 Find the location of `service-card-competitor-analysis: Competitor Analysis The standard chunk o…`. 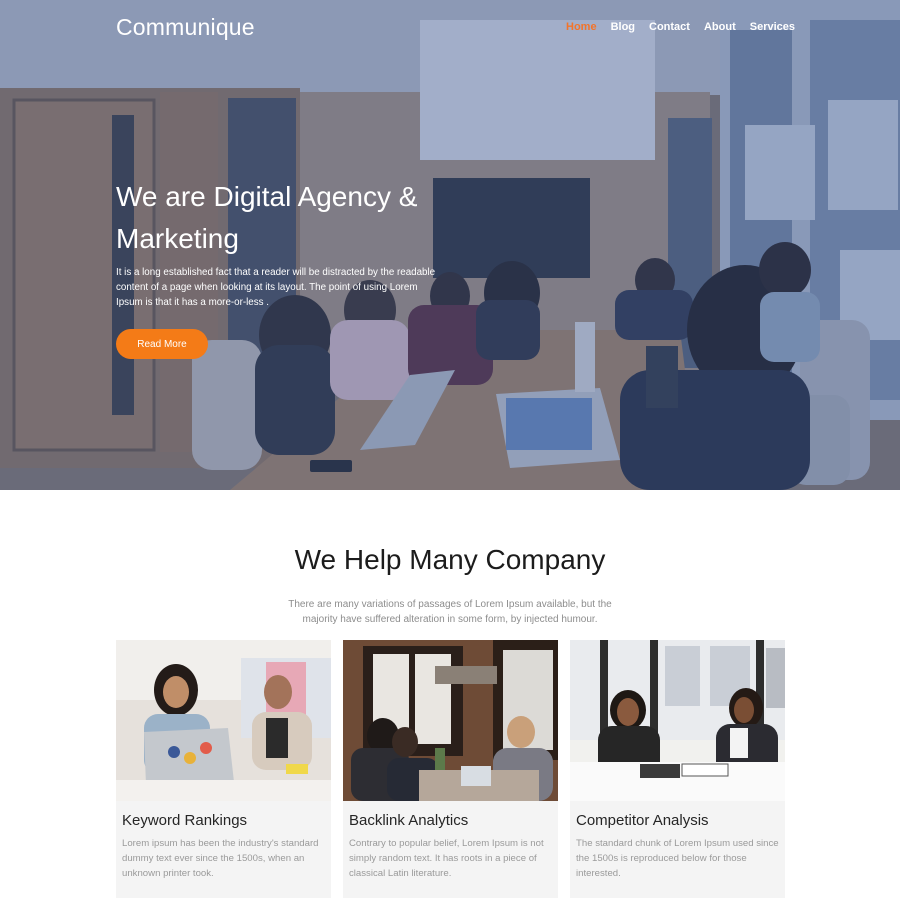

service-card-competitor-analysis: Competitor Analysis The standard chunk o… is located at coordinates (677, 769).